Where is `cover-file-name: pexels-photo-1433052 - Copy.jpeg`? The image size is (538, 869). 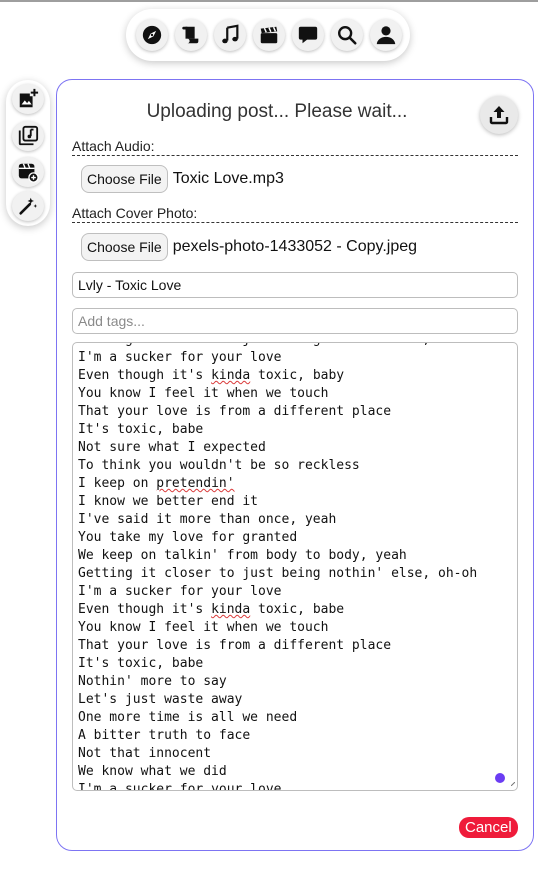
cover-file-name: pexels-photo-1433052 - Copy.jpeg is located at coordinates (295, 246).